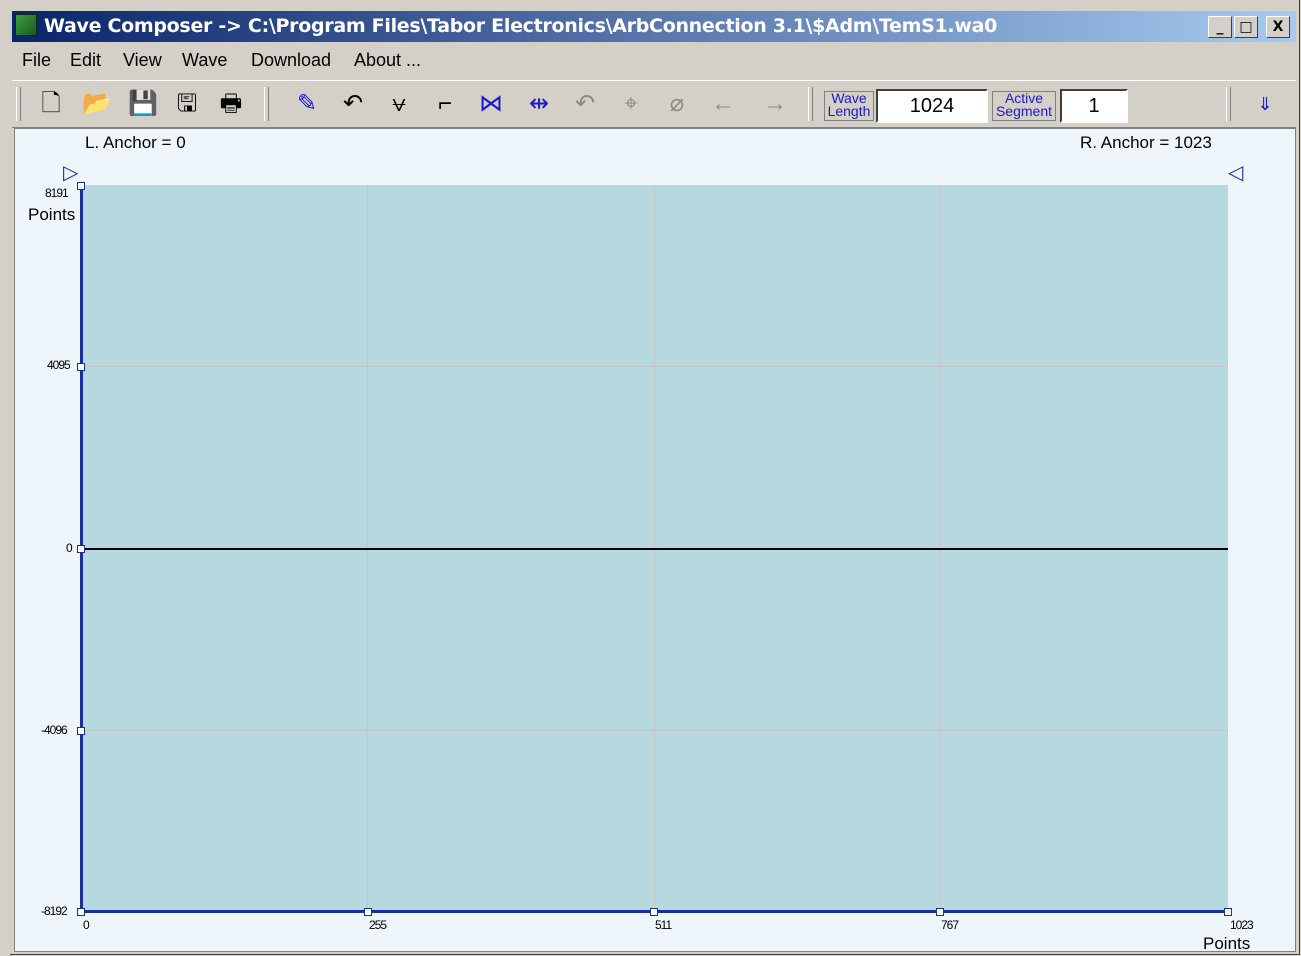  What do you see at coordinates (654, 549) in the screenshot?
I see `waveform-line` at bounding box center [654, 549].